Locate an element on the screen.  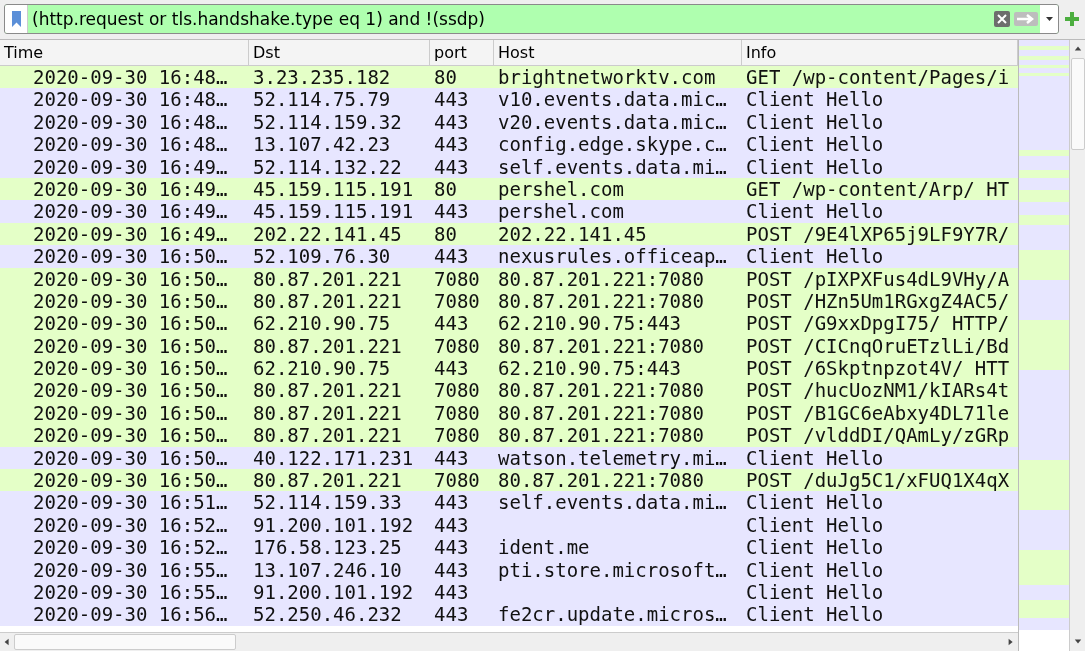
dropdown-caret-icon is located at coordinates (1049, 19).